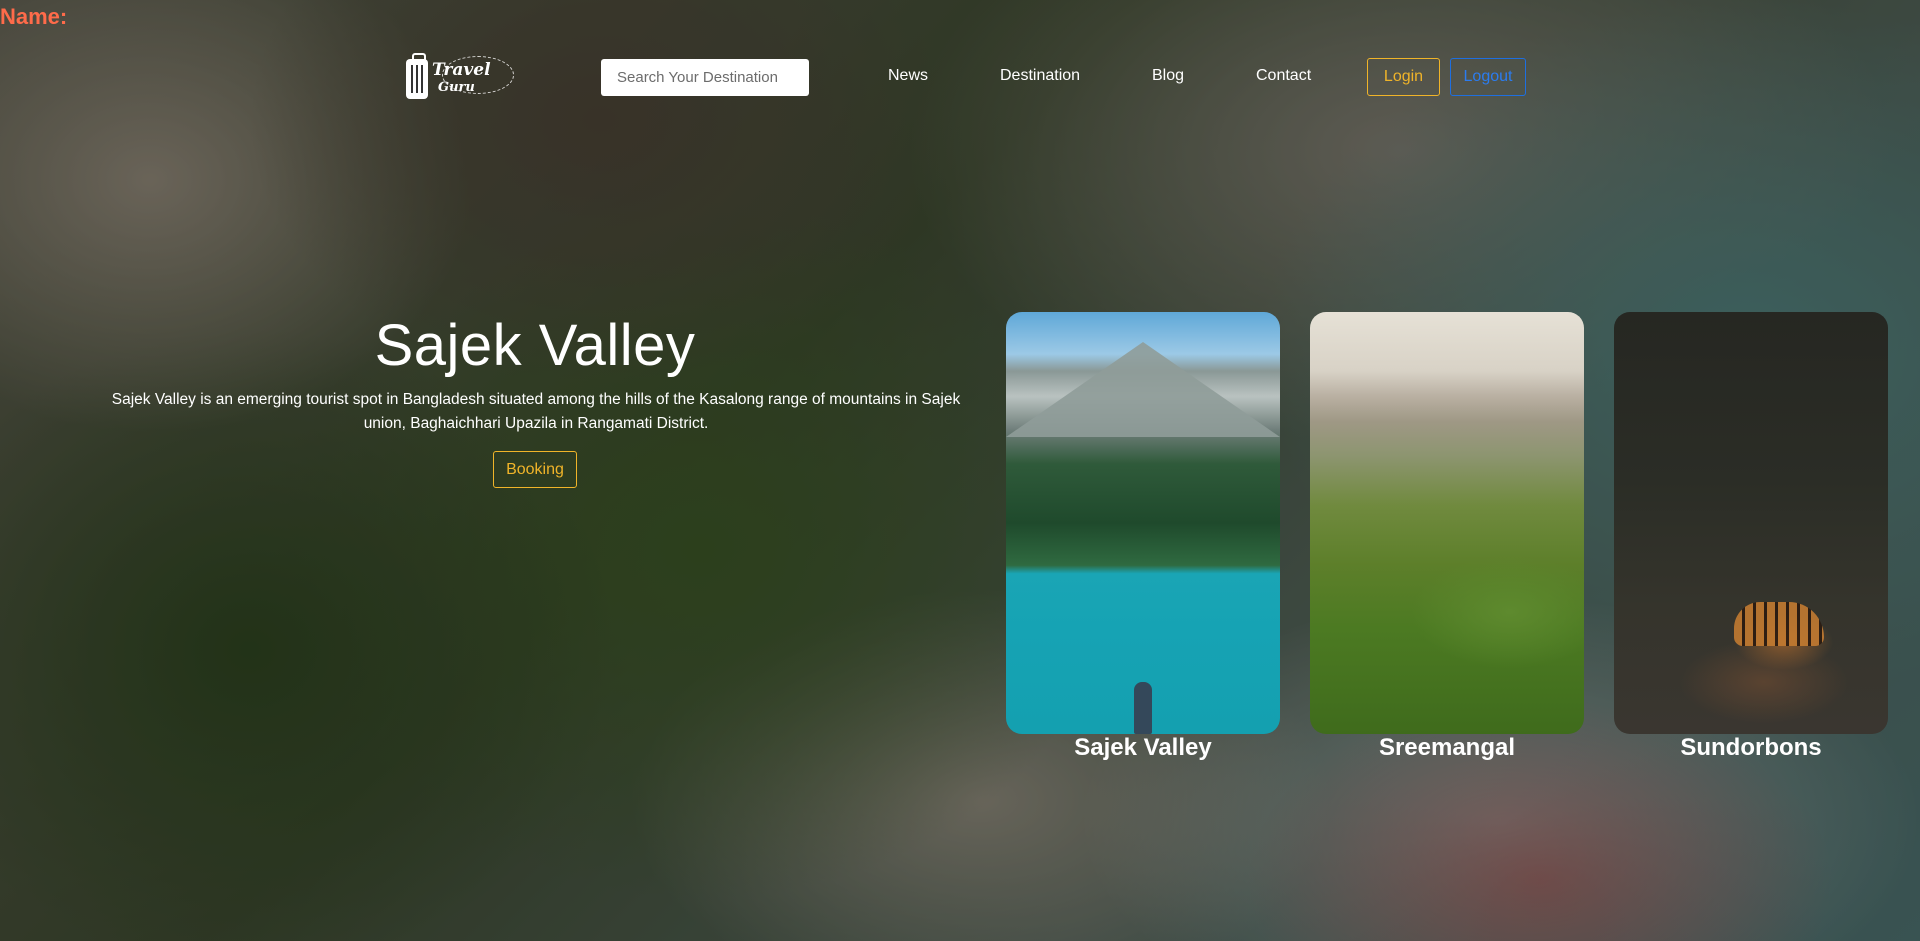  Describe the element at coordinates (34, 16) in the screenshot. I see `name-label: Name:` at that location.